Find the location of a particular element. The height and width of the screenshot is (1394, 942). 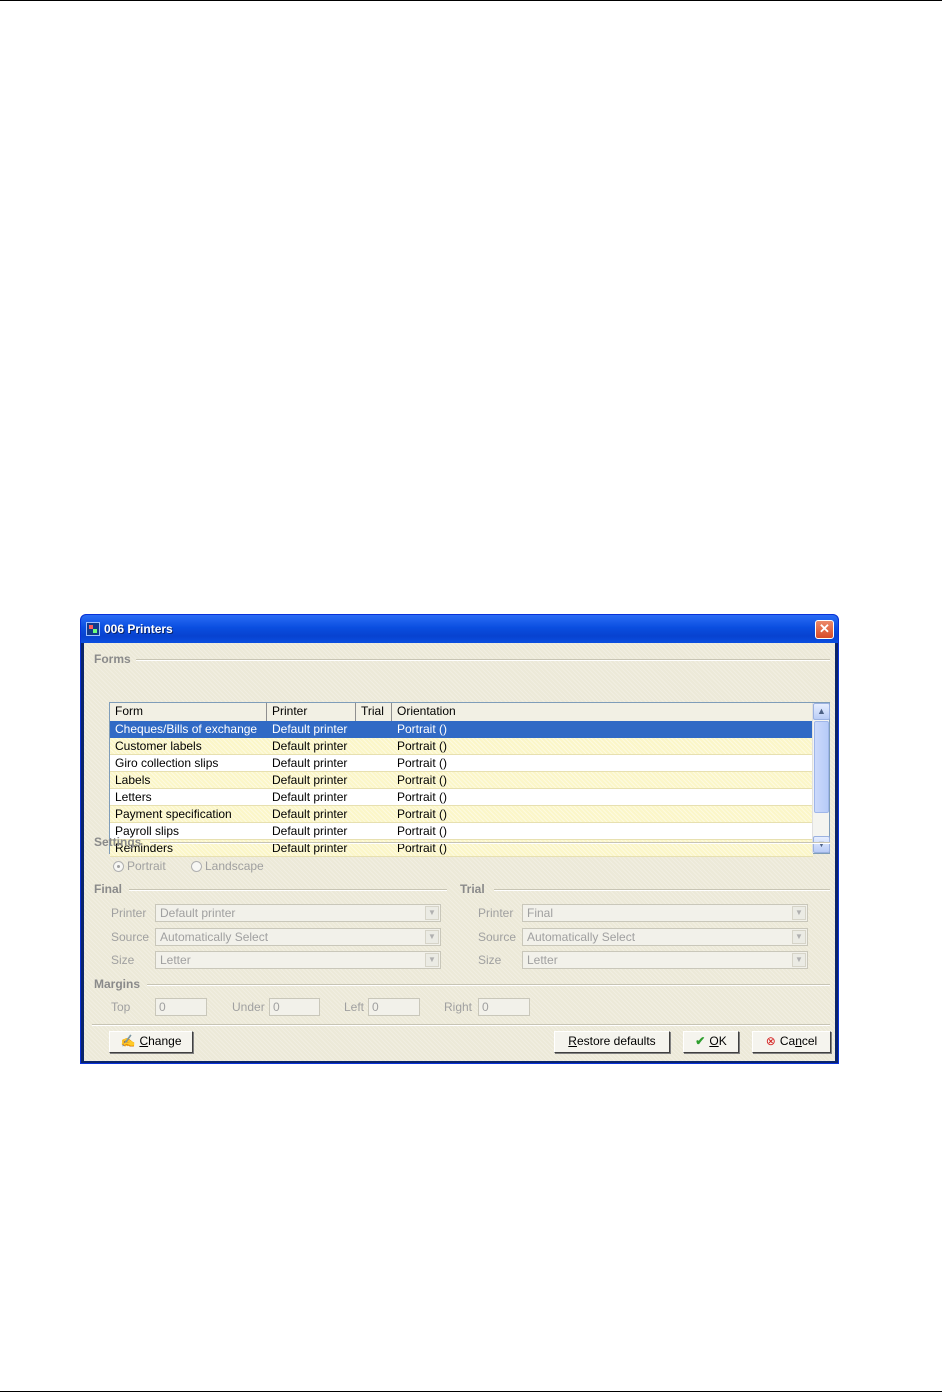

final-size-value: Letter is located at coordinates (175, 960).